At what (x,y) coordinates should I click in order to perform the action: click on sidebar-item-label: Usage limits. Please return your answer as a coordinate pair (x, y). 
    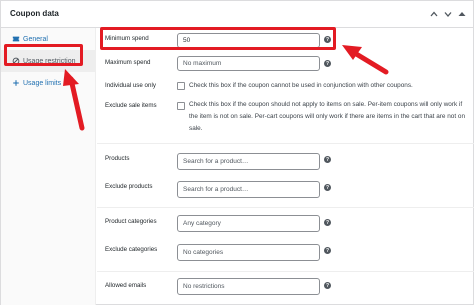
    Looking at the image, I should click on (42, 83).